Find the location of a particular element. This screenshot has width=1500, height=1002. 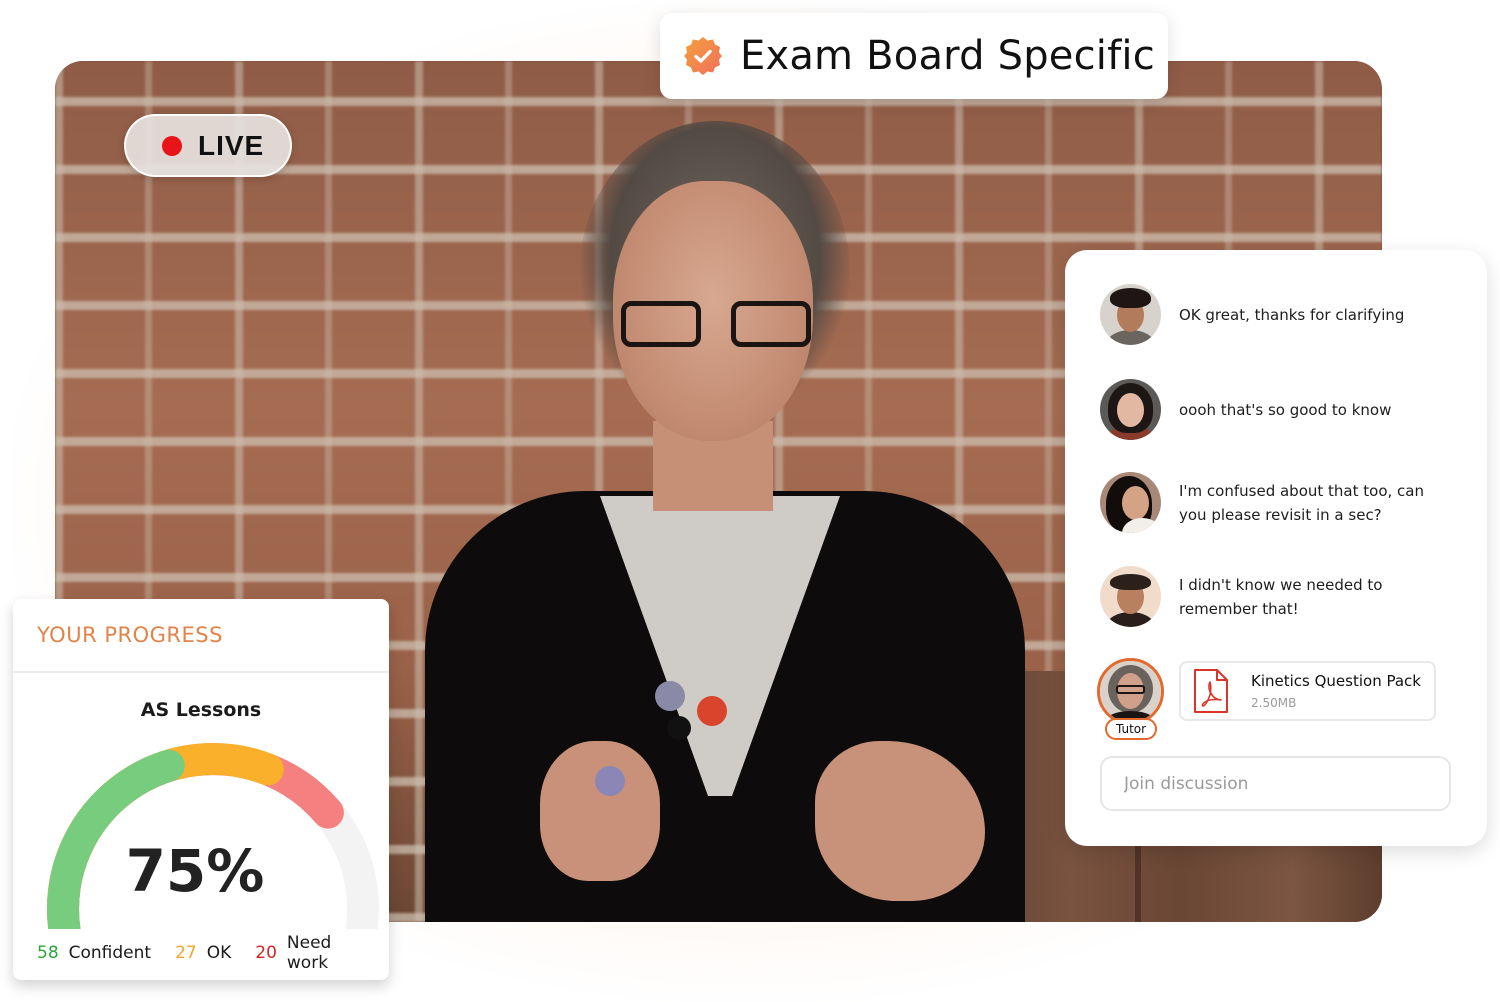

legend-label-ok: OK is located at coordinates (219, 953).